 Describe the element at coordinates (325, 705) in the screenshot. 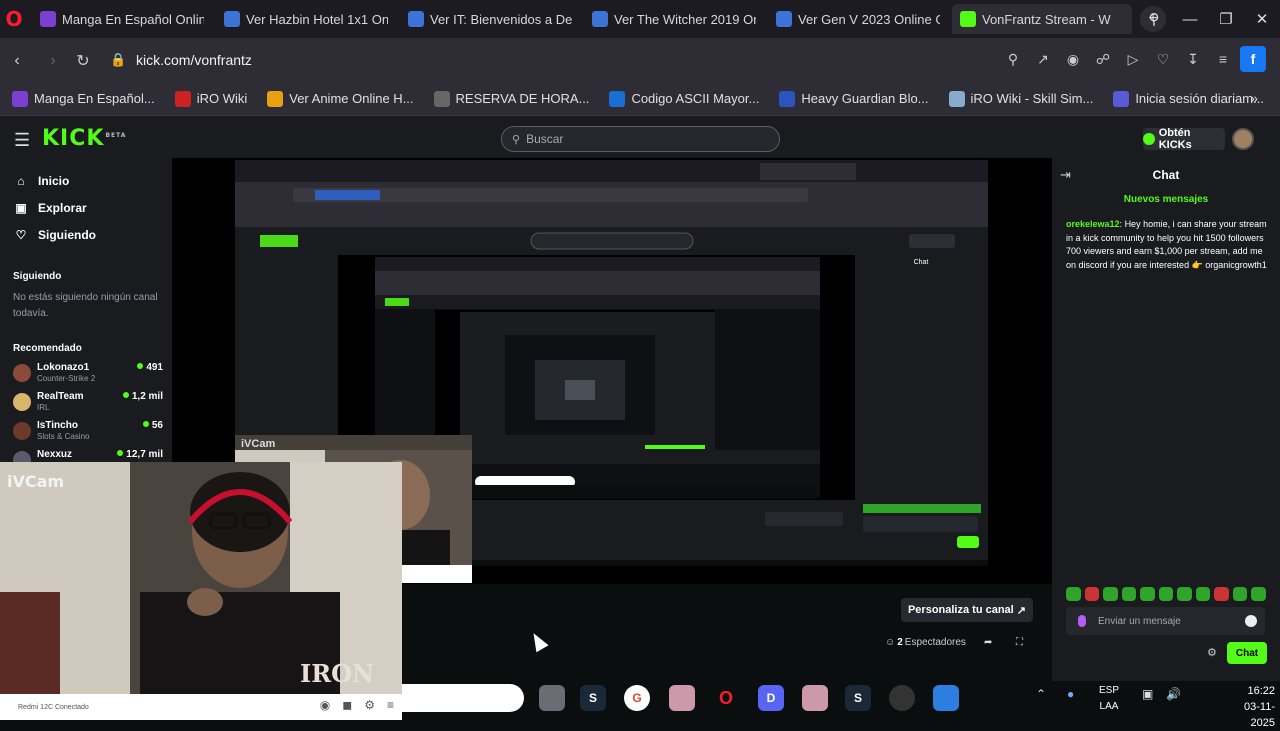

I see `photo-icon: ◉` at that location.